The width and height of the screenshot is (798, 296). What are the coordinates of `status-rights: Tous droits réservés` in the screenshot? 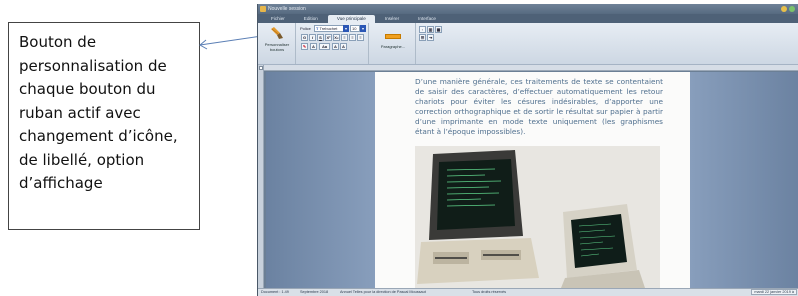 It's located at (489, 292).